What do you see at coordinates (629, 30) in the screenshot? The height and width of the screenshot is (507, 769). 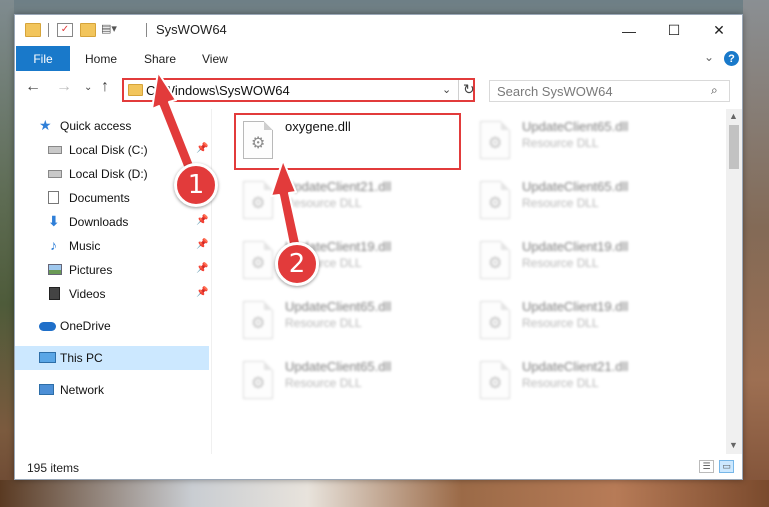 I see `minimize-button: —` at bounding box center [629, 30].